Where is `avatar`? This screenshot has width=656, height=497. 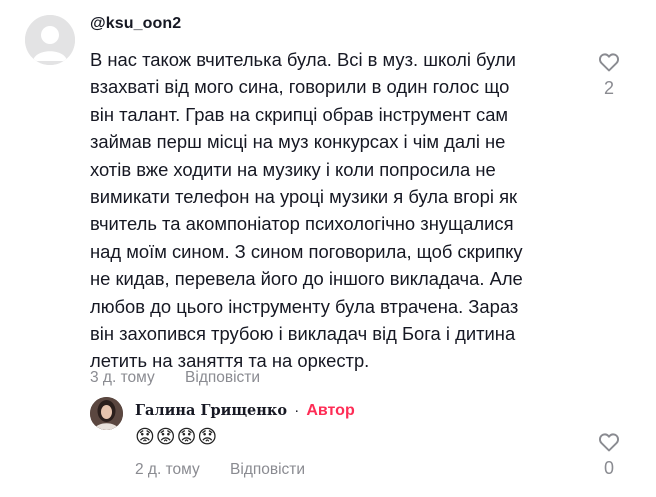 avatar is located at coordinates (50, 40).